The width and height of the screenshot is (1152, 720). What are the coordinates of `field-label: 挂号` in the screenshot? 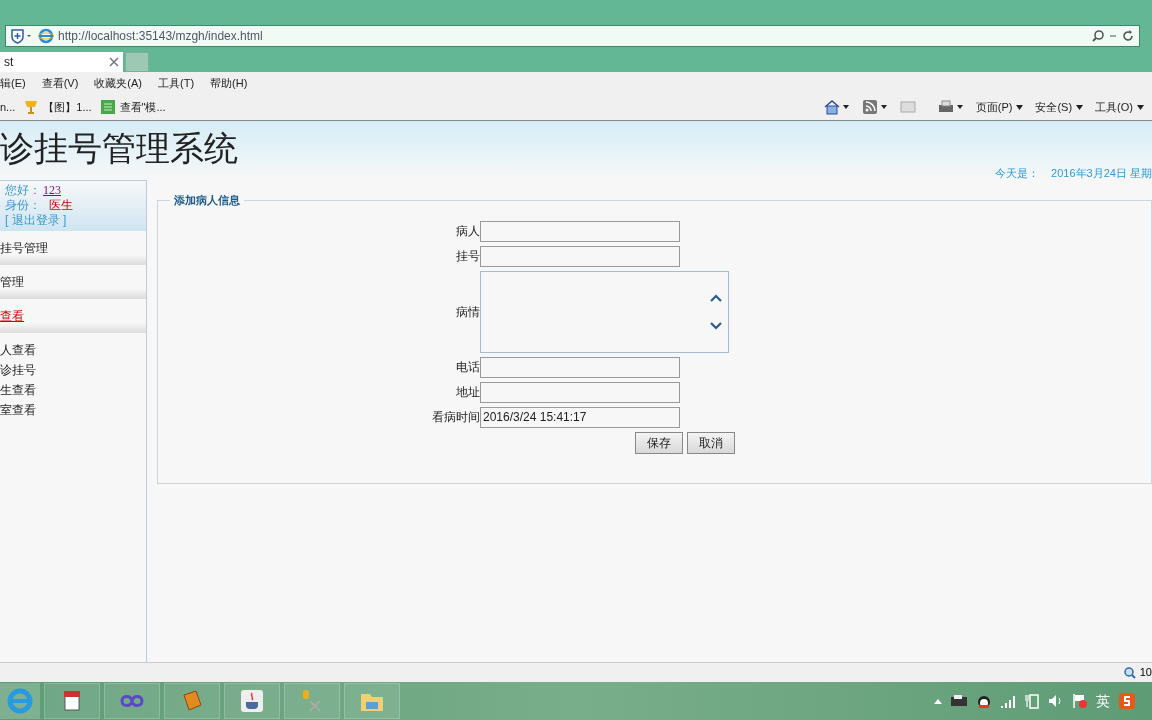 It's located at (467, 256).